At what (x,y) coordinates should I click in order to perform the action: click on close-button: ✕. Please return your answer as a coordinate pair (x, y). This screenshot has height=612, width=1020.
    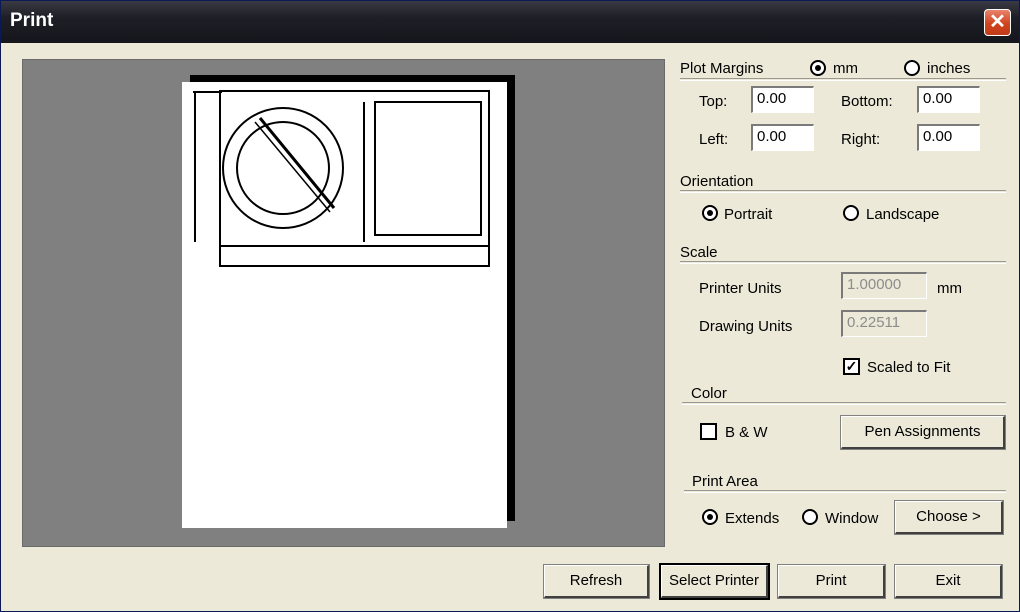
    Looking at the image, I should click on (997, 22).